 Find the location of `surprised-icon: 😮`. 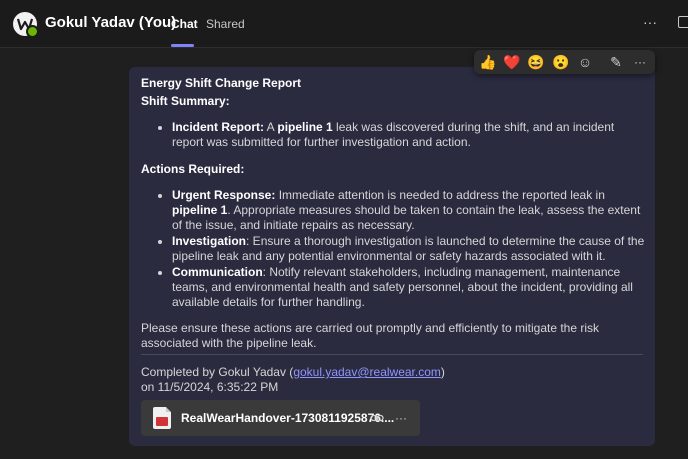

surprised-icon: 😮 is located at coordinates (561, 62).